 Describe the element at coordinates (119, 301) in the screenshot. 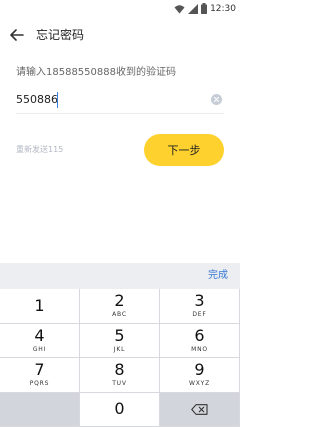

I see `key-digit: 2` at that location.